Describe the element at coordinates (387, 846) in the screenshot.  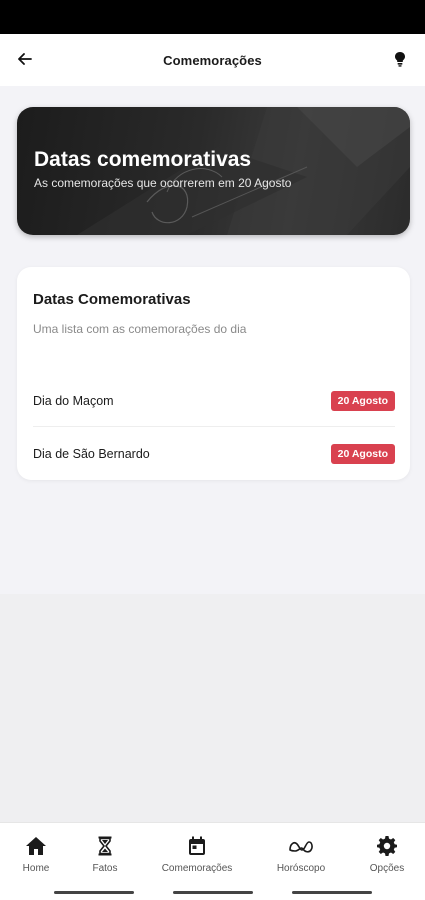
I see `gear-icon` at that location.